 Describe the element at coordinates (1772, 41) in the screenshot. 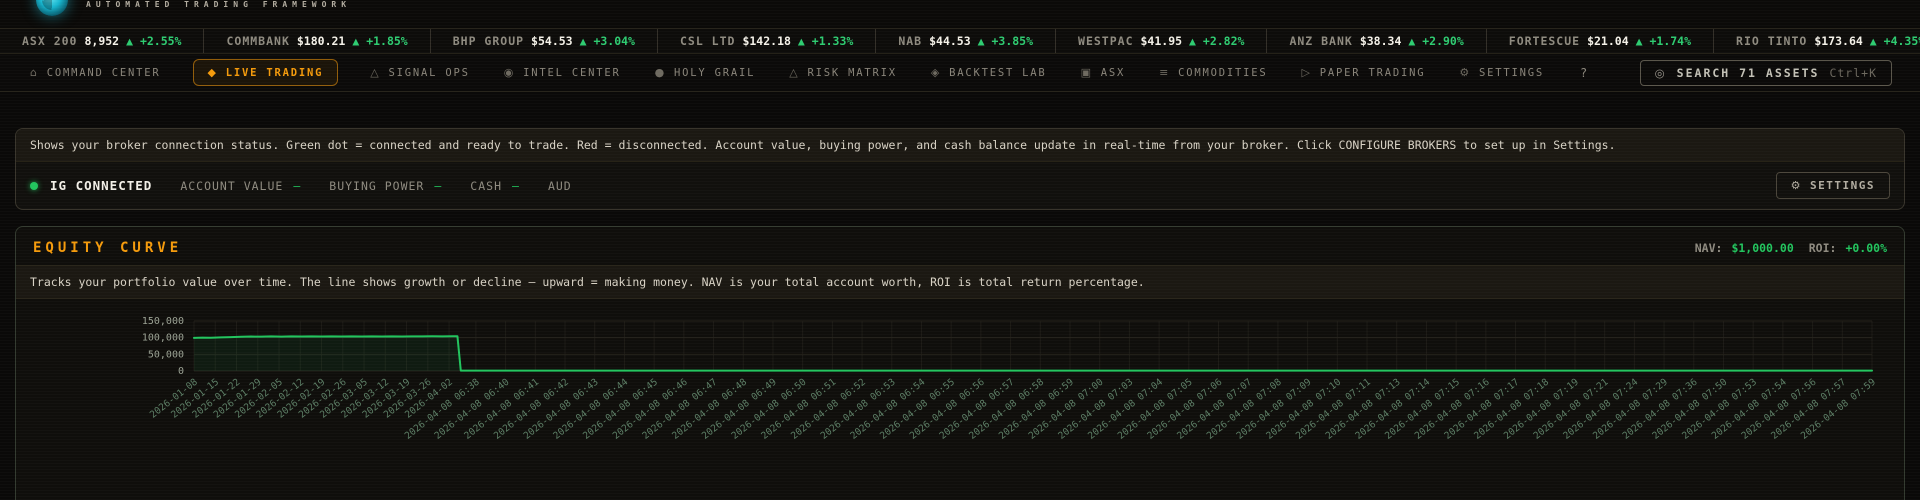

I see `ticker-symbol: RIO TINTO` at that location.